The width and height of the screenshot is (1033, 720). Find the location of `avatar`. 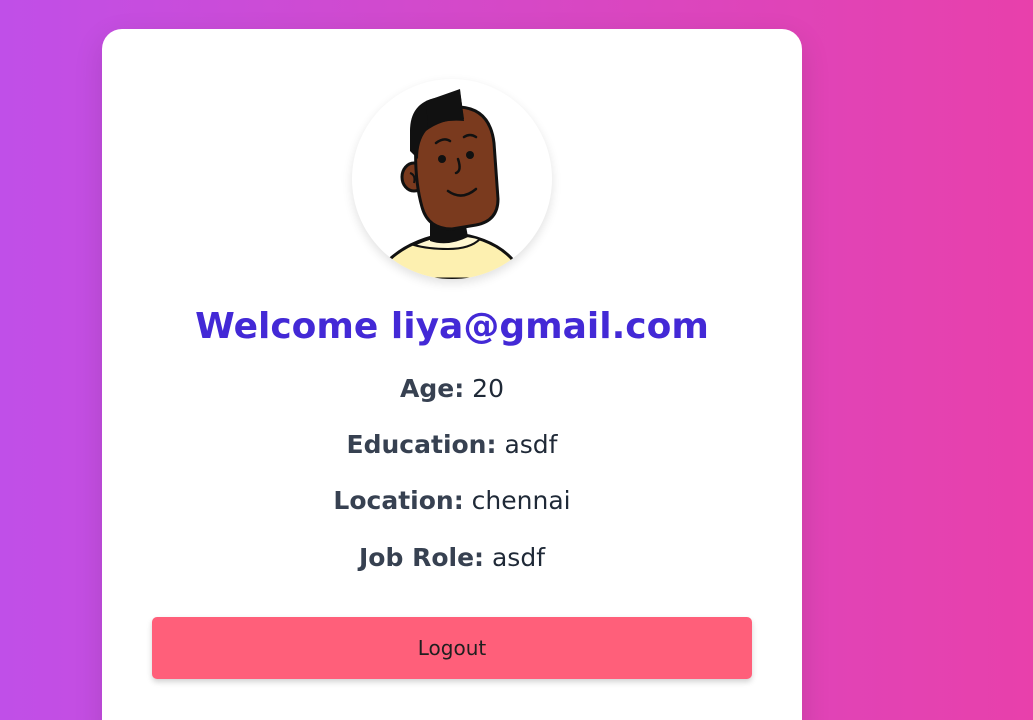

avatar is located at coordinates (452, 179).